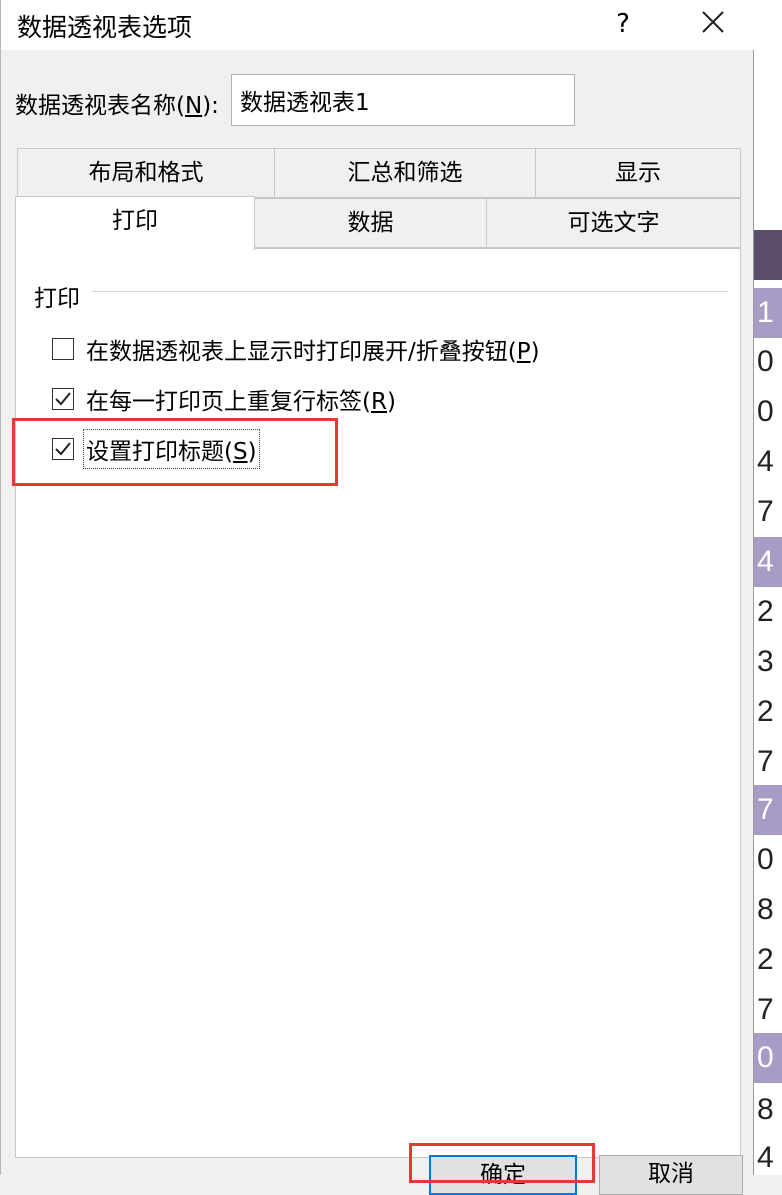 This screenshot has height=1195, width=782. I want to click on help-button: ?, so click(623, 24).